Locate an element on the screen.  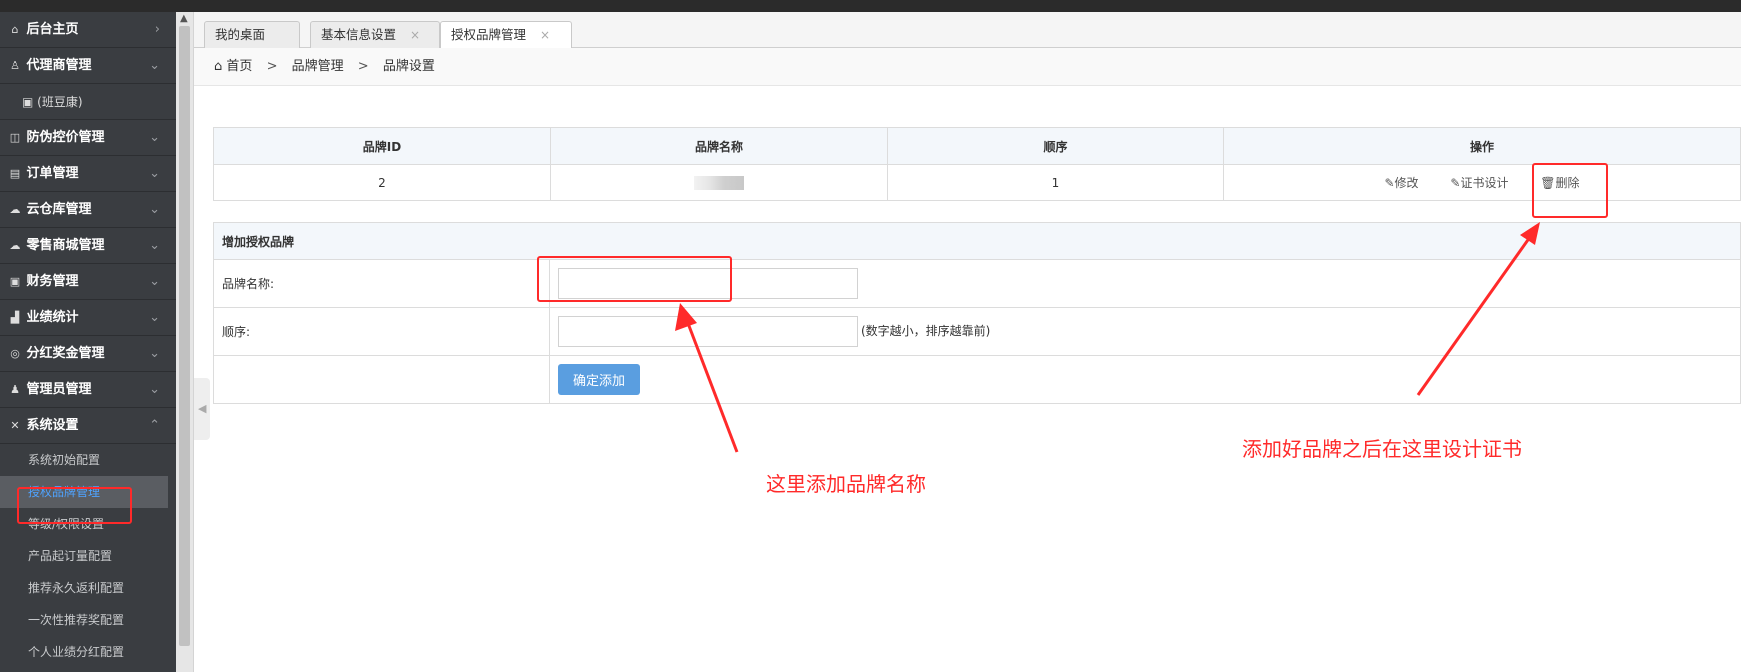
redacted-brand-name is located at coordinates (719, 182).